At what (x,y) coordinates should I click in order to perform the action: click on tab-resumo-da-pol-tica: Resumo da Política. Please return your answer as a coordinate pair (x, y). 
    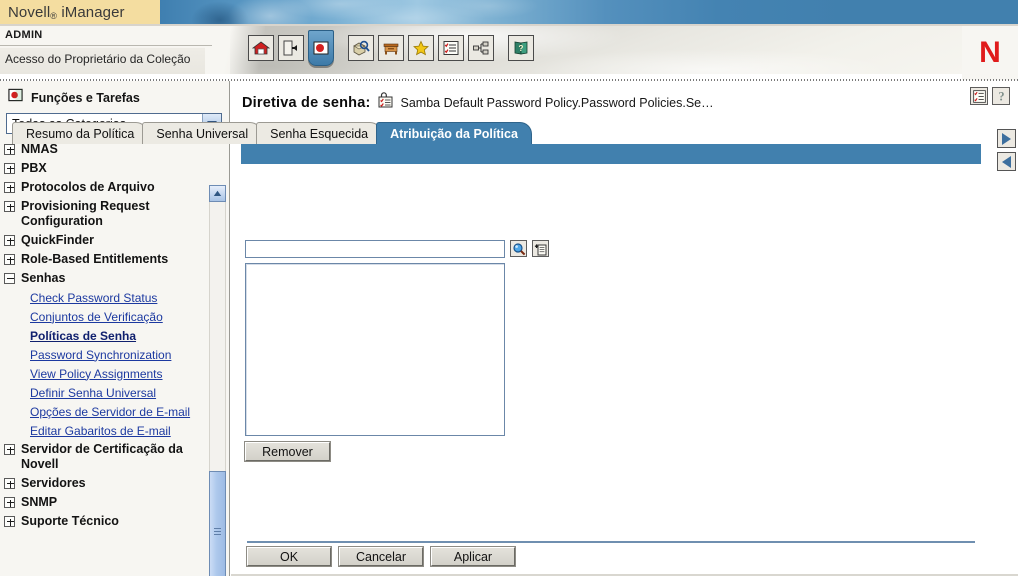
    Looking at the image, I should click on (80, 133).